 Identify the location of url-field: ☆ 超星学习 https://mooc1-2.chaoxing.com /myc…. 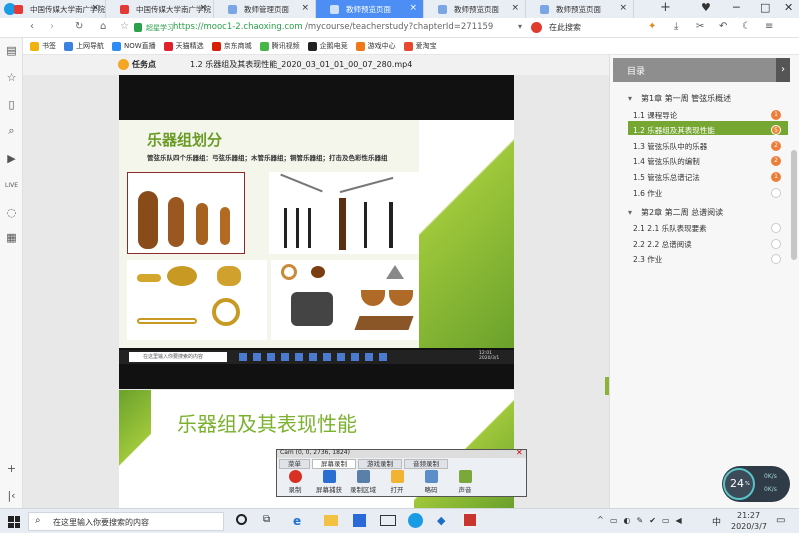
(321, 28).